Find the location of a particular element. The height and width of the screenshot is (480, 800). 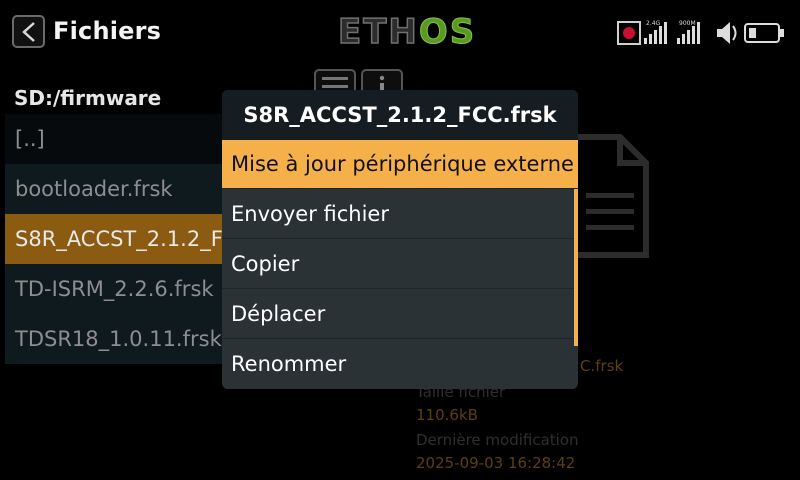

menu-item-move: Déplacer is located at coordinates (398, 314).